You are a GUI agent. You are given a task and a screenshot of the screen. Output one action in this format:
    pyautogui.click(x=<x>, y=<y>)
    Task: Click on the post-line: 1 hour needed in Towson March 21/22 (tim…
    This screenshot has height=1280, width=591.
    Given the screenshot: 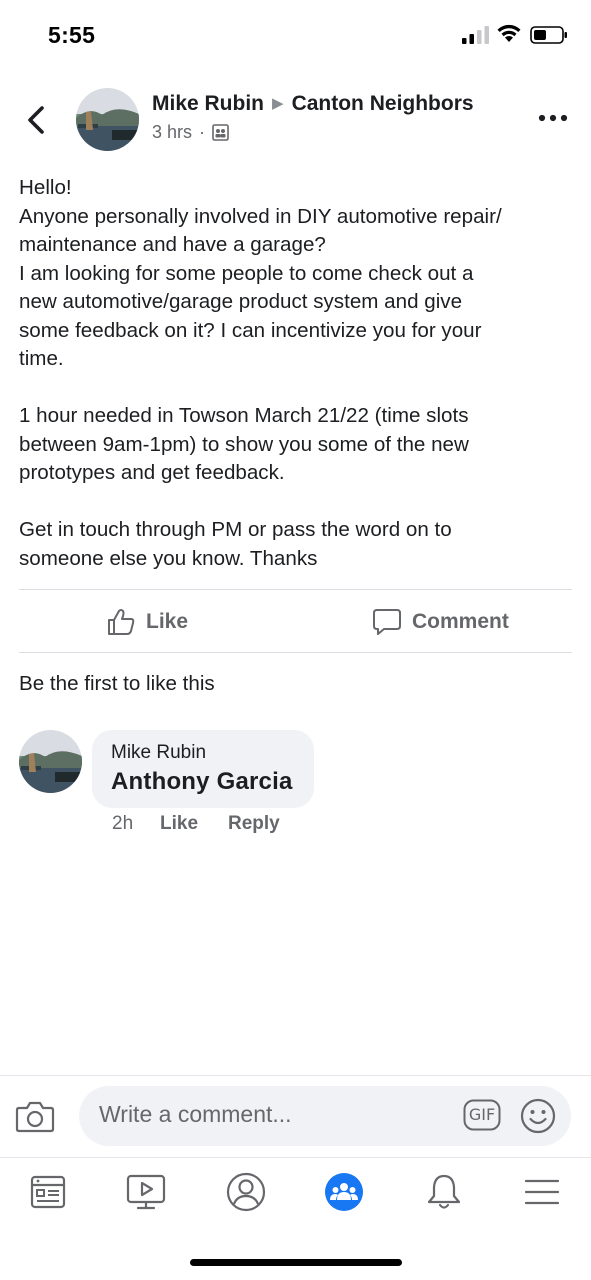 What is the action you would take?
    pyautogui.click(x=244, y=415)
    